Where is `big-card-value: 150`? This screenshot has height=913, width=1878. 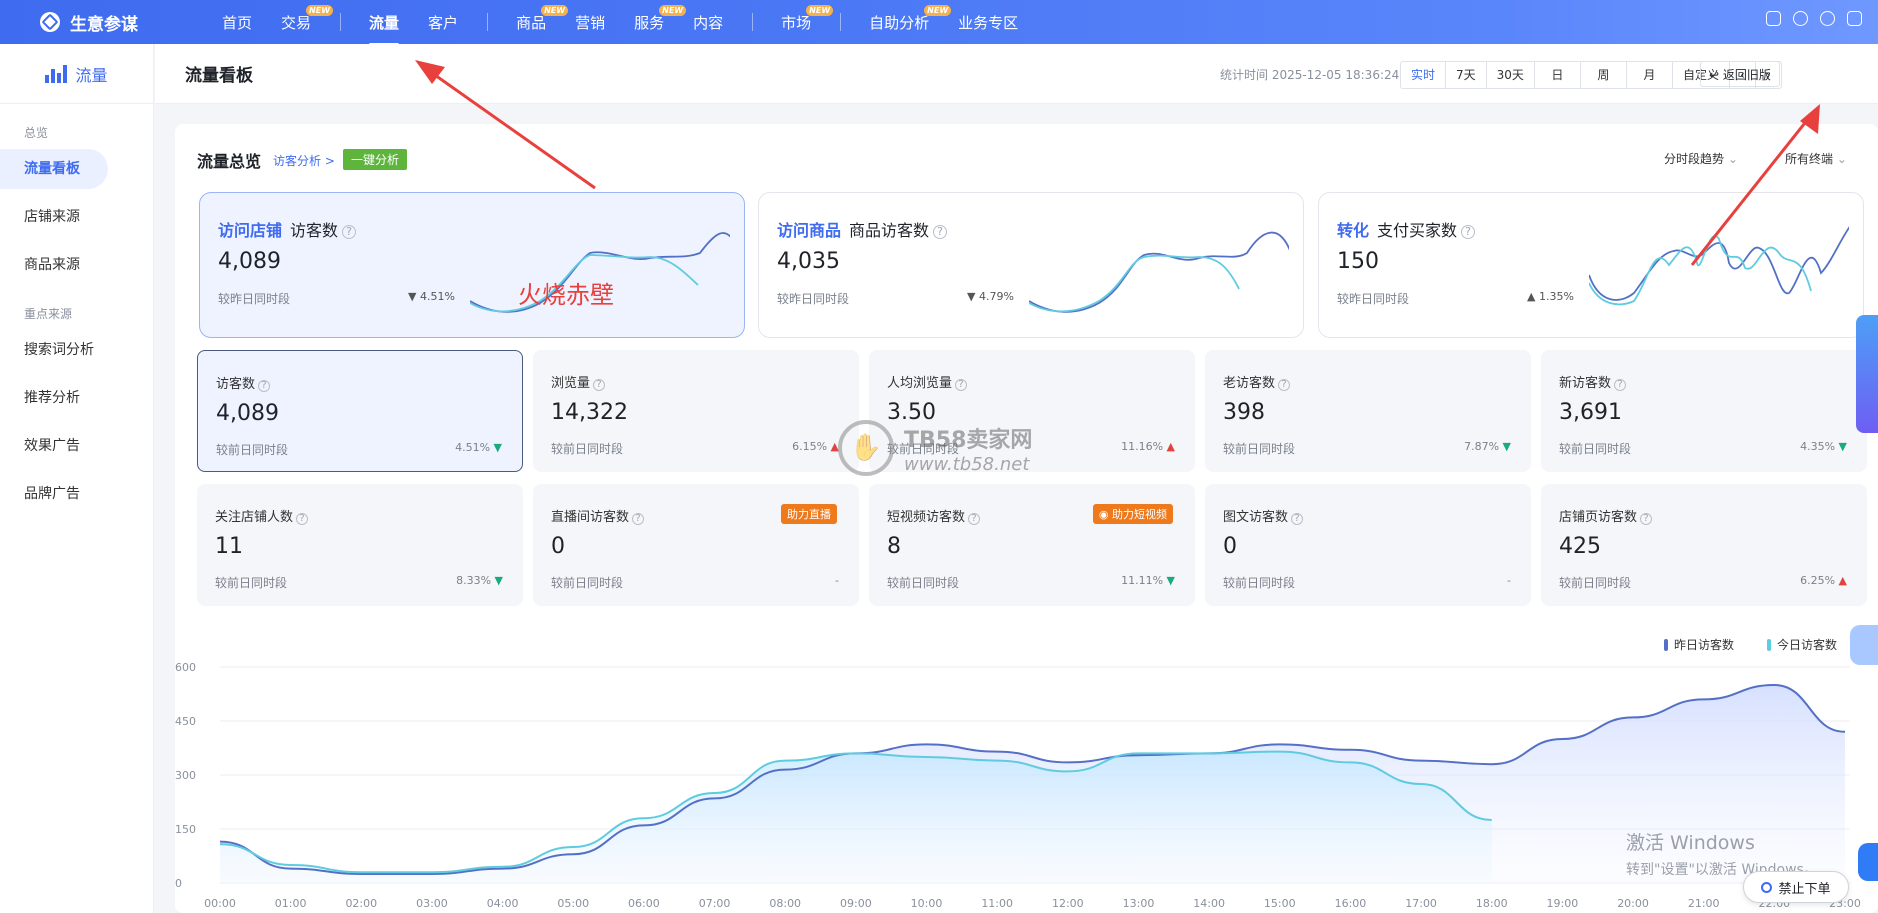 big-card-value: 150 is located at coordinates (1358, 261).